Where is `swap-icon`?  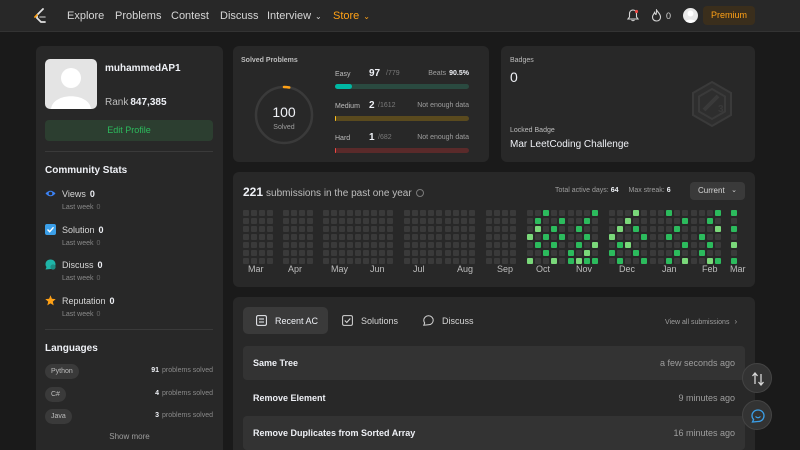
swap-icon is located at coordinates (758, 379).